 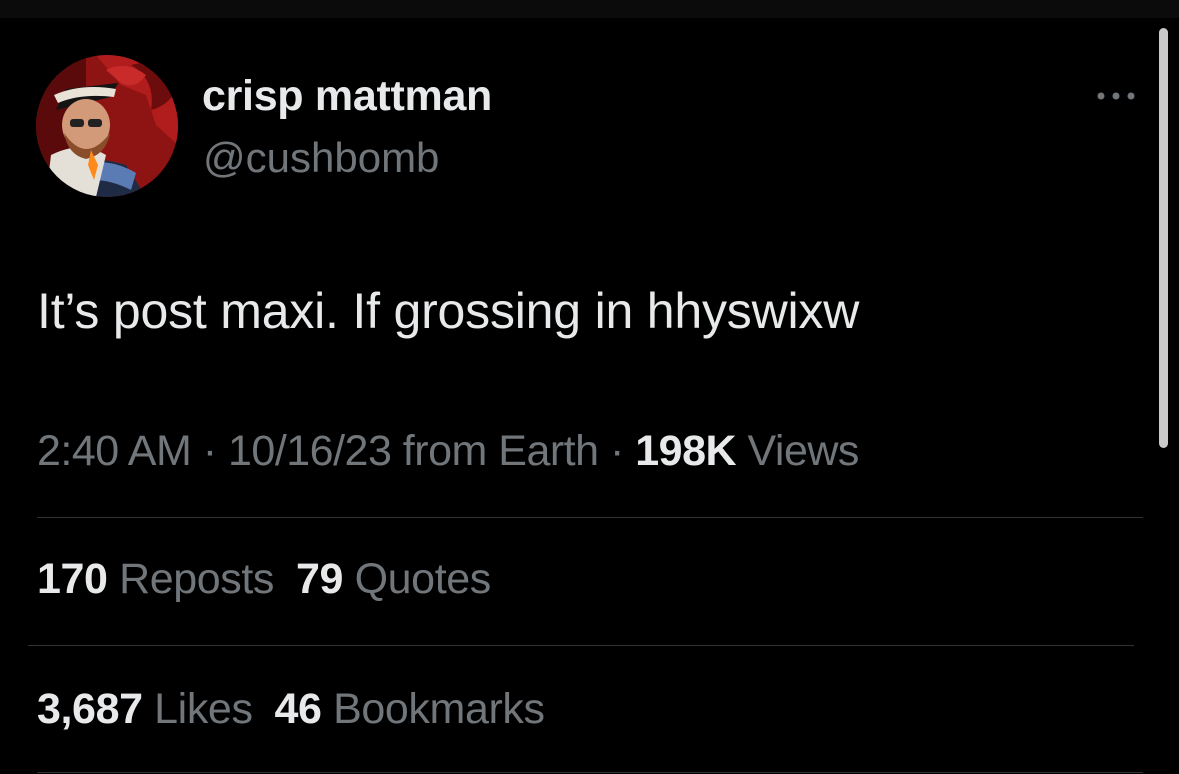 I want to click on tweet-time: 2:40 AM, so click(x=114, y=451).